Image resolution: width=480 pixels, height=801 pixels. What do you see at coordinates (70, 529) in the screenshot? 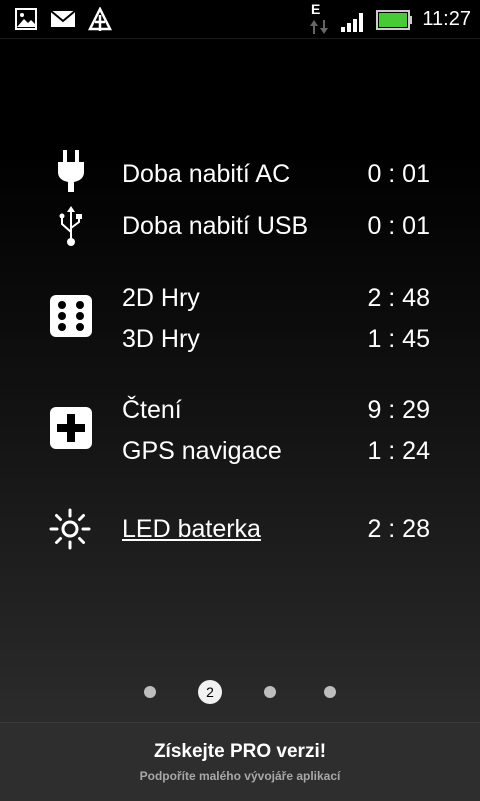
I see `sun-icon` at bounding box center [70, 529].